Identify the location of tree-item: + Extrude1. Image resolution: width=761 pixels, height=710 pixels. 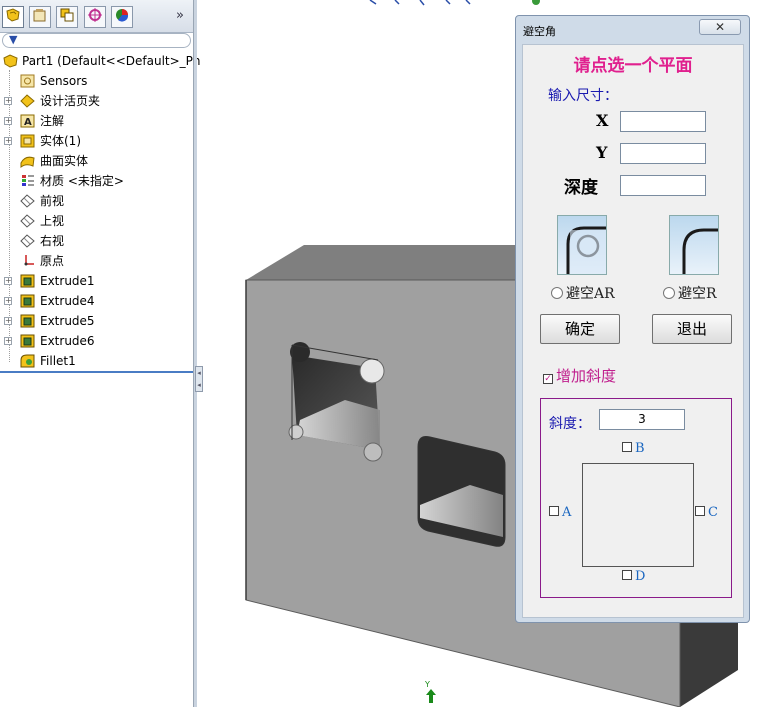
(96, 281).